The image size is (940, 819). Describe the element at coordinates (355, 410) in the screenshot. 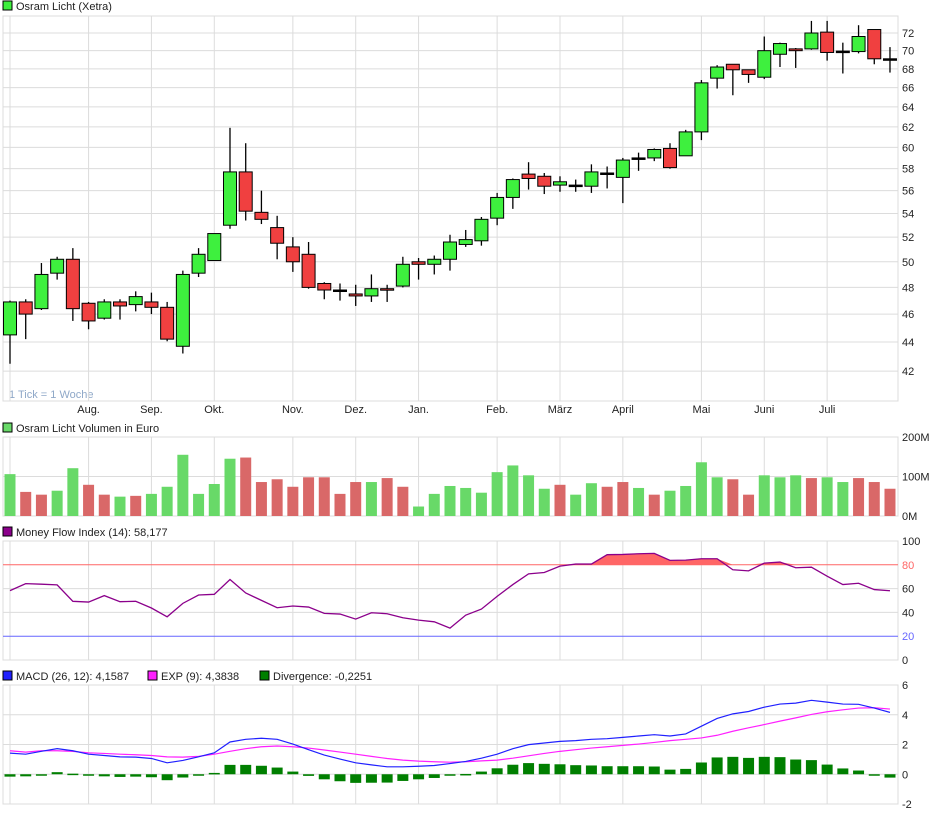

I see `month-label: Dez.` at that location.